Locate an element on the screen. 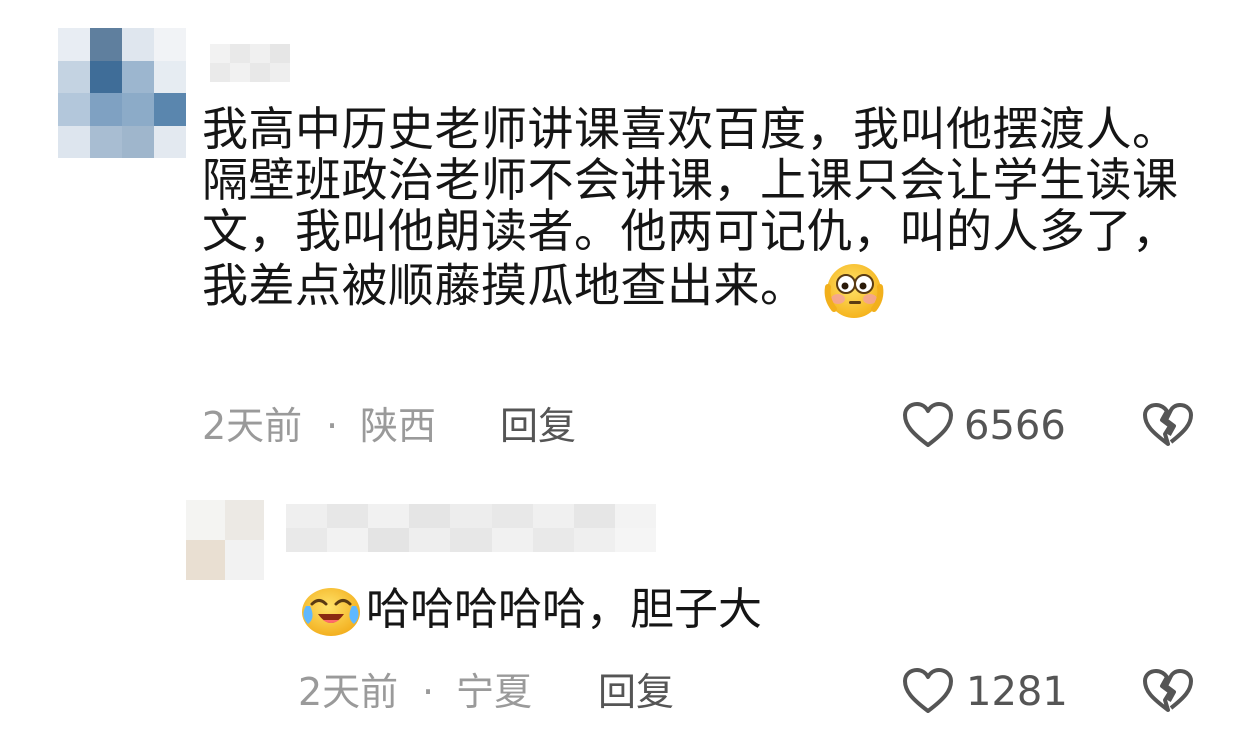 Image resolution: width=1260 pixels, height=755 pixels. reply-body: 哈哈哈哈哈，胆子大 is located at coordinates (564, 609).